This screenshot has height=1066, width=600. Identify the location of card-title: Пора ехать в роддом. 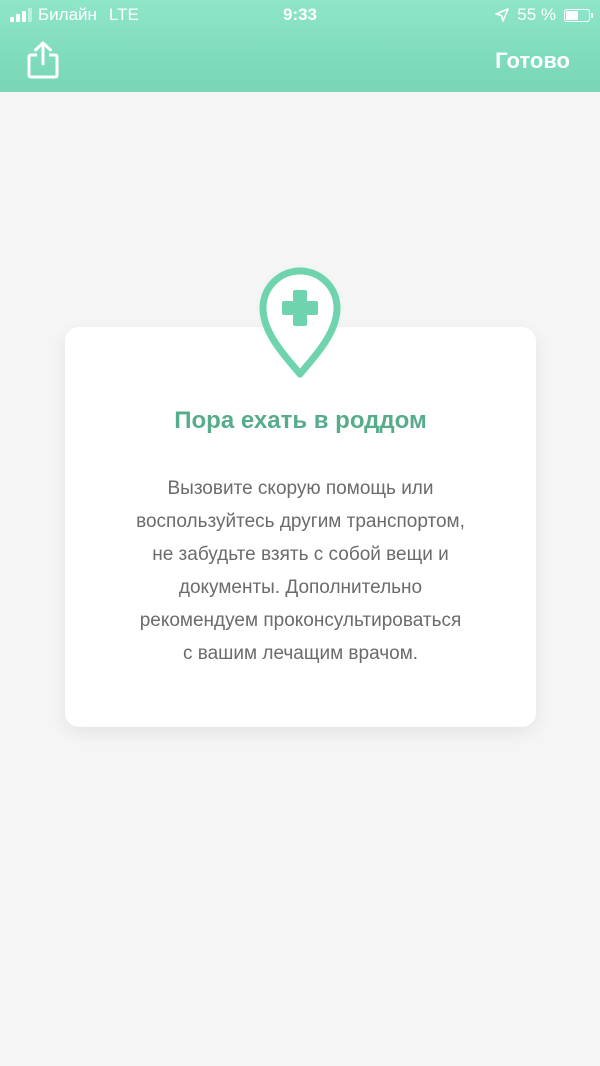
(300, 420).